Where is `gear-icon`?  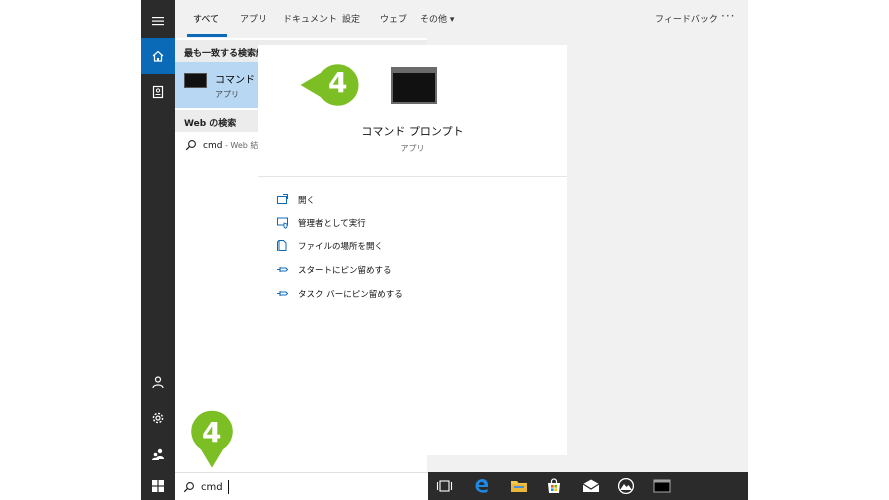 gear-icon is located at coordinates (158, 418).